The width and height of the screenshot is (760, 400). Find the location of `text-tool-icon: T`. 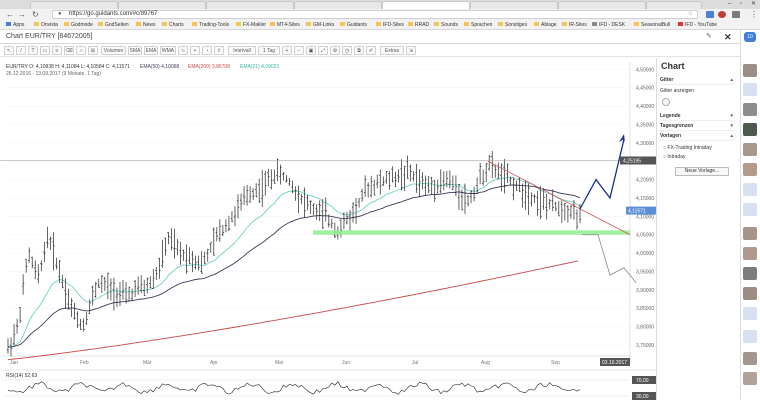

text-tool-icon: T is located at coordinates (33, 50).